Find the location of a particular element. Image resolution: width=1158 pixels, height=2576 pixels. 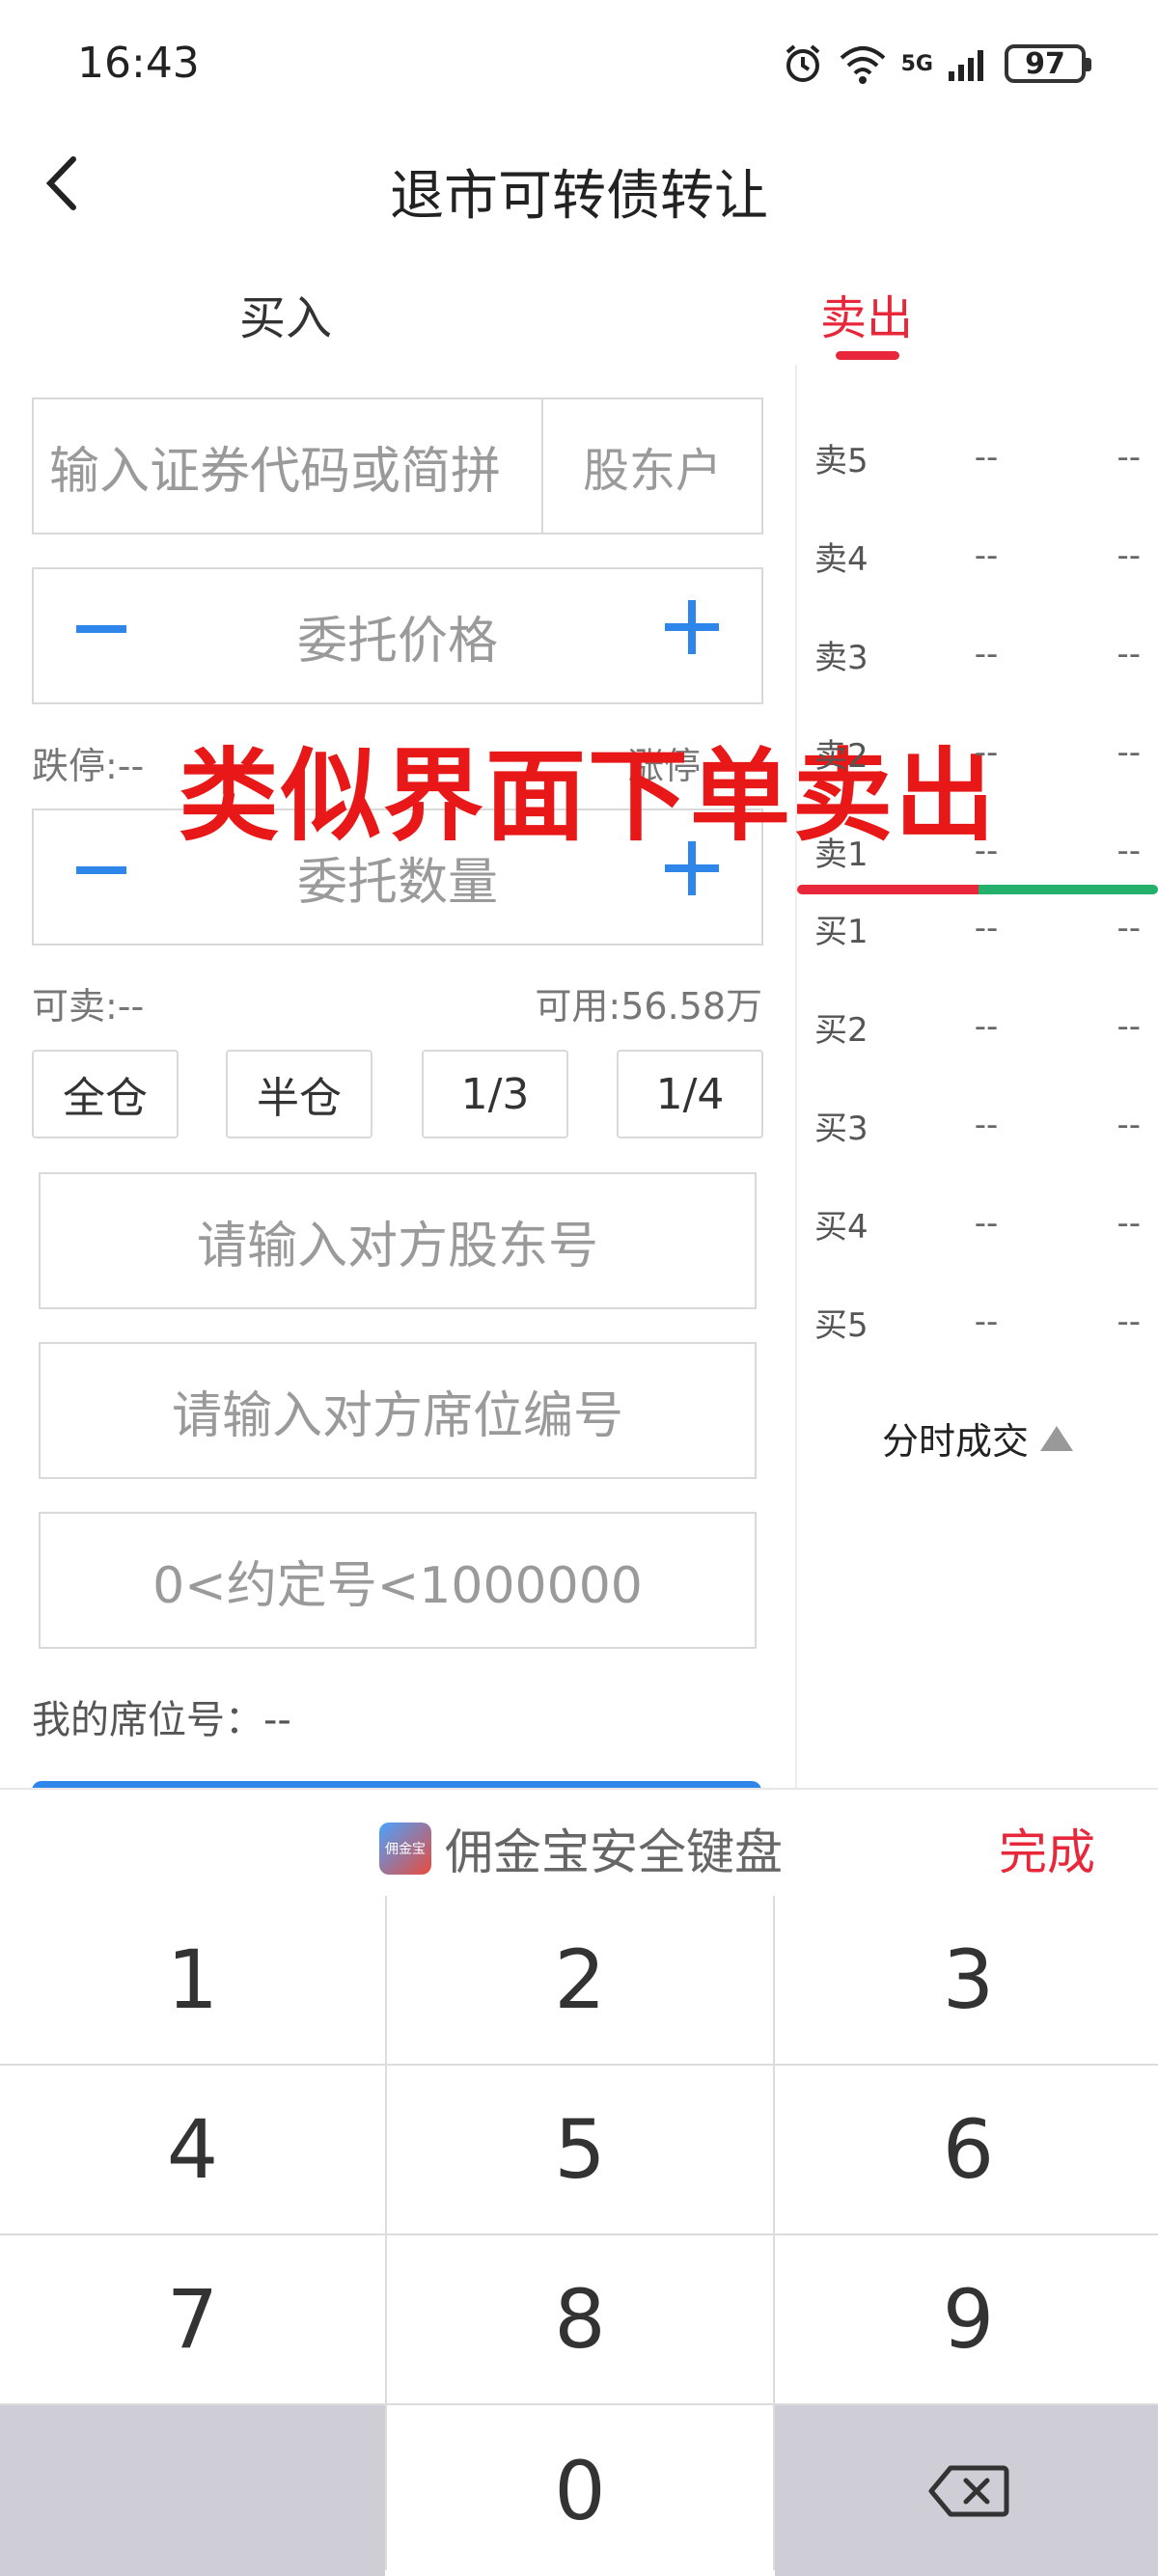

battery-level: 97 is located at coordinates (1045, 64).